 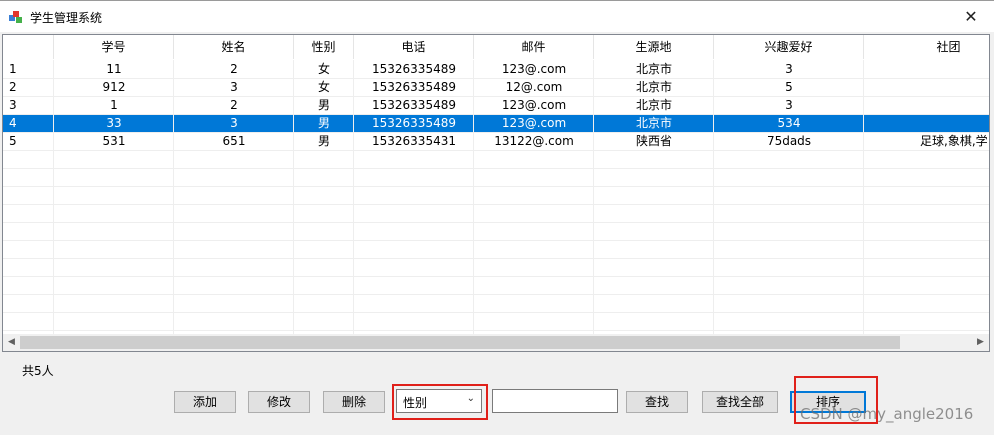 What do you see at coordinates (496, 69) in the screenshot?
I see `table-row: 1 11 2 女 15326335489 123@.com 北京市 3` at bounding box center [496, 69].